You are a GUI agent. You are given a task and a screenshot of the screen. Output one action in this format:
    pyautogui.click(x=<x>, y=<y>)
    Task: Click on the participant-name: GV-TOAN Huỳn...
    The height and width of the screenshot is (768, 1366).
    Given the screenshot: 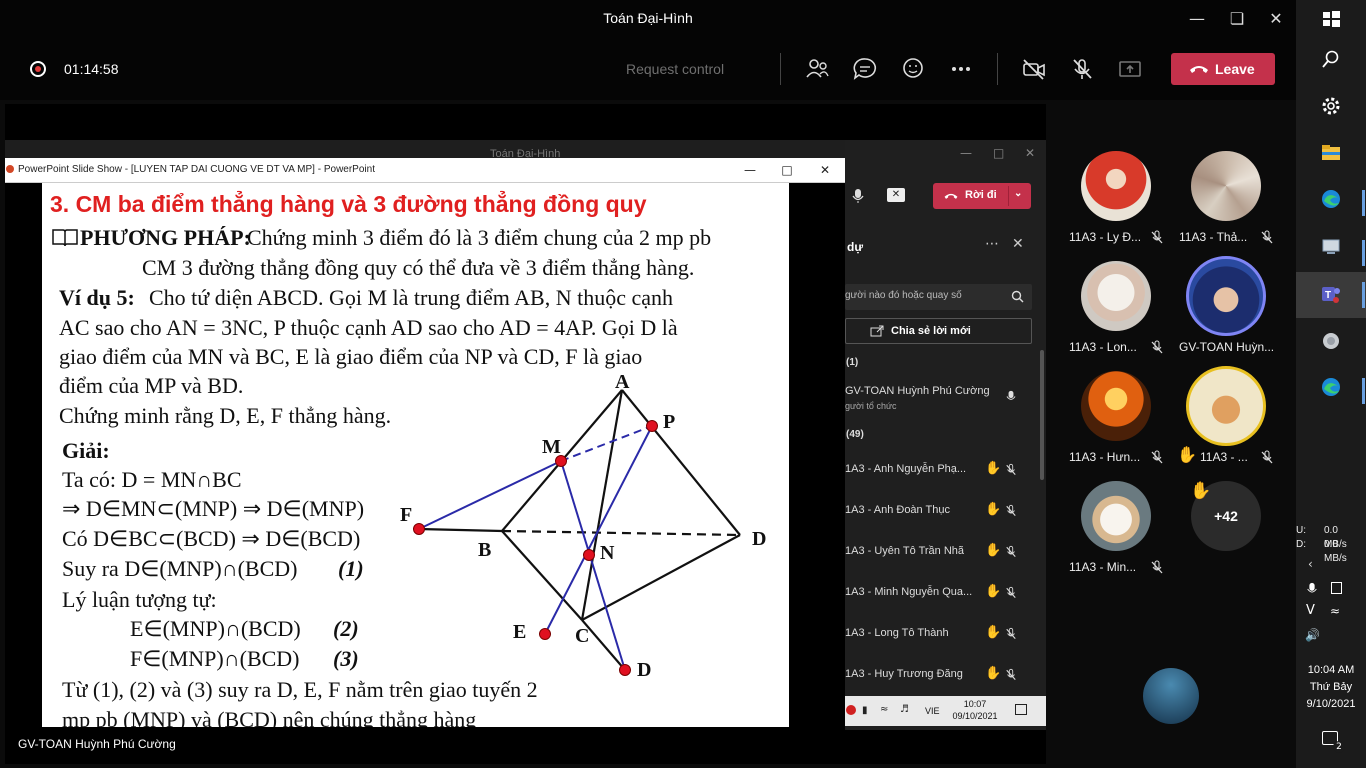 What is the action you would take?
    pyautogui.click(x=1227, y=347)
    